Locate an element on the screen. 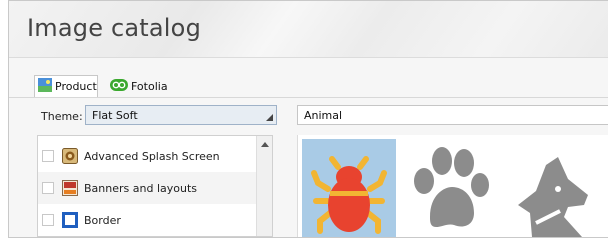 The width and height of the screenshot is (608, 240). product-icon is located at coordinates (45, 86).